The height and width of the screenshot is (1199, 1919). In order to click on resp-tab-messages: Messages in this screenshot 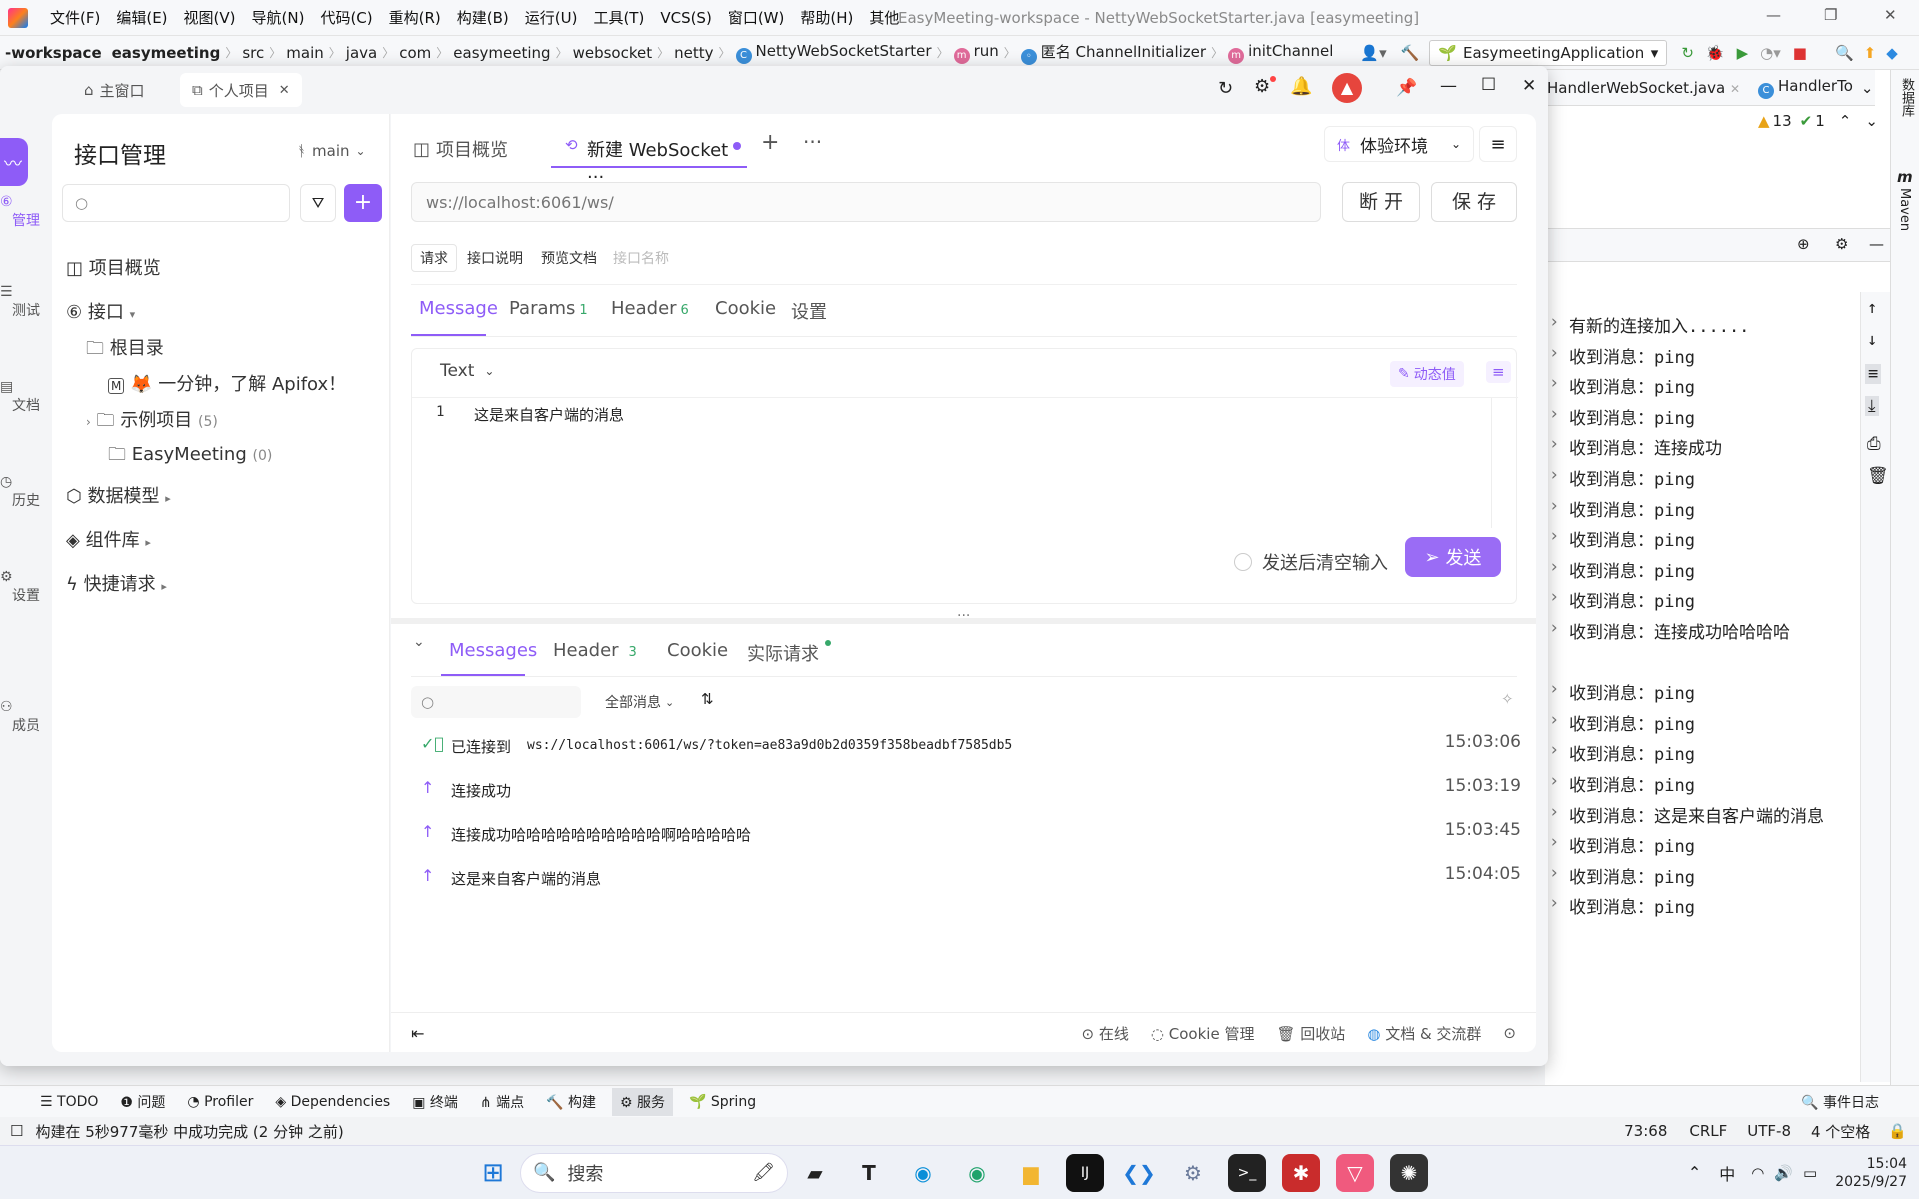, I will do `click(493, 650)`.